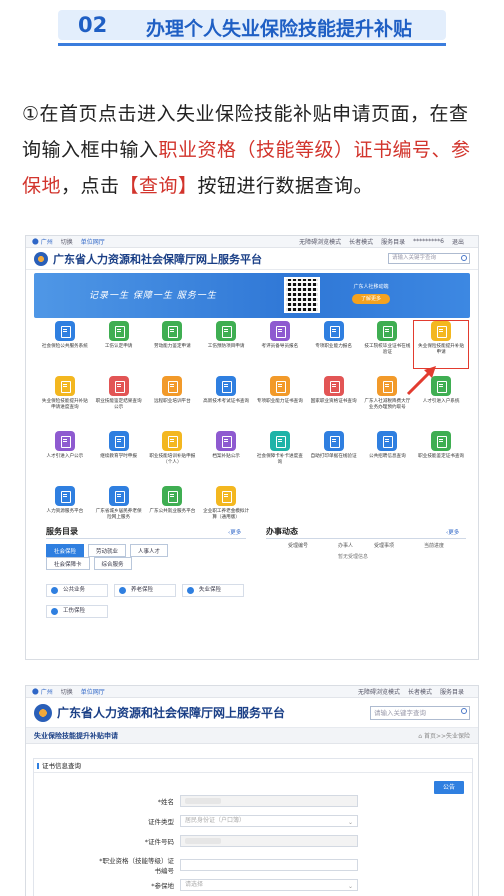 This screenshot has width=504, height=896. What do you see at coordinates (65, 454) in the screenshot?
I see `service-tile: 人才引进入户公示` at bounding box center [65, 454].